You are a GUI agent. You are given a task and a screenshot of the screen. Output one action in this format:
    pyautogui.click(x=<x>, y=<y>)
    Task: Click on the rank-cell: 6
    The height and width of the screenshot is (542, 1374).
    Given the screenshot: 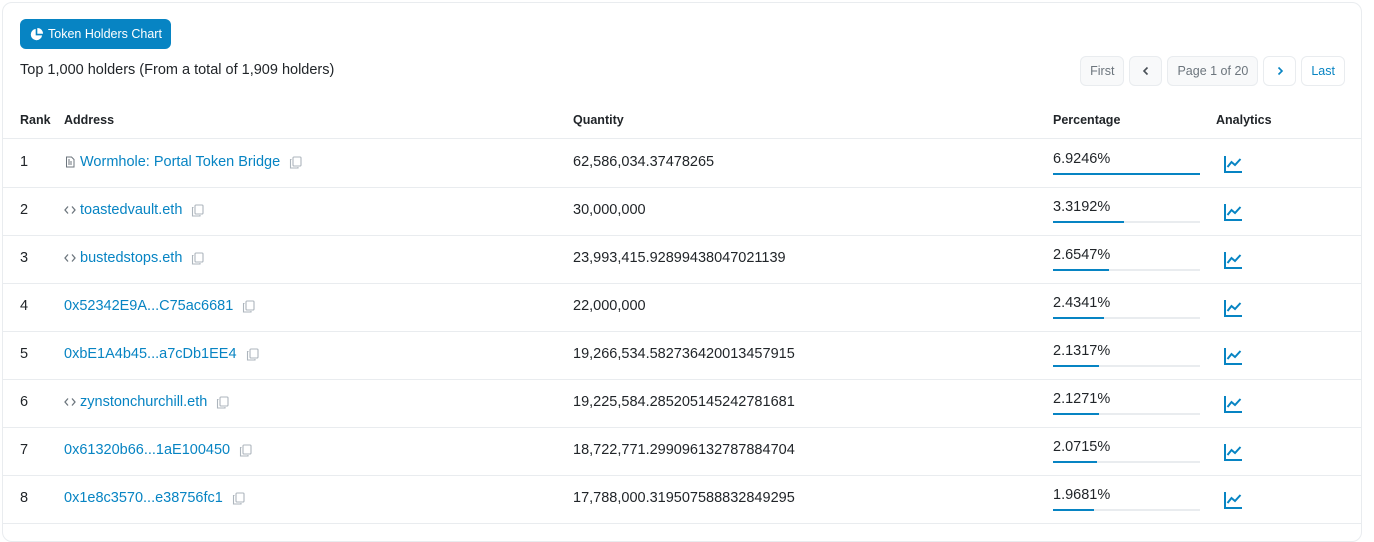 What is the action you would take?
    pyautogui.click(x=24, y=402)
    